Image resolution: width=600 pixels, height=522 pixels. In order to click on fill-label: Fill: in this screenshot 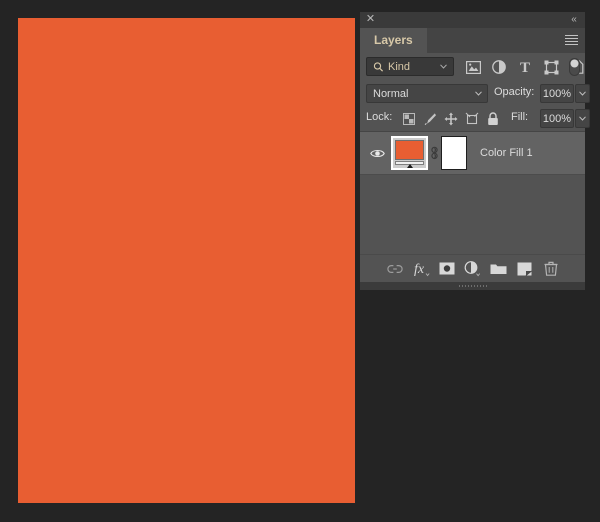, I will do `click(520, 117)`.